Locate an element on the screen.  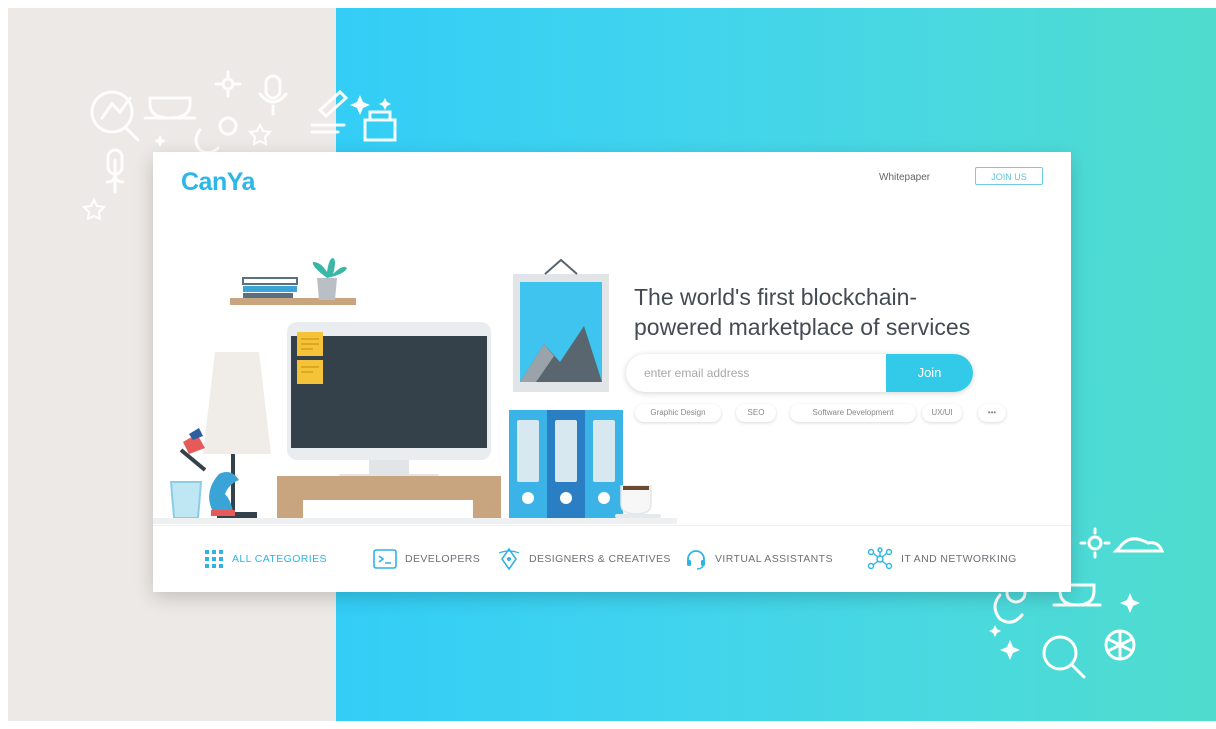
category-all: ALL CATEGORIES is located at coordinates (265, 559).